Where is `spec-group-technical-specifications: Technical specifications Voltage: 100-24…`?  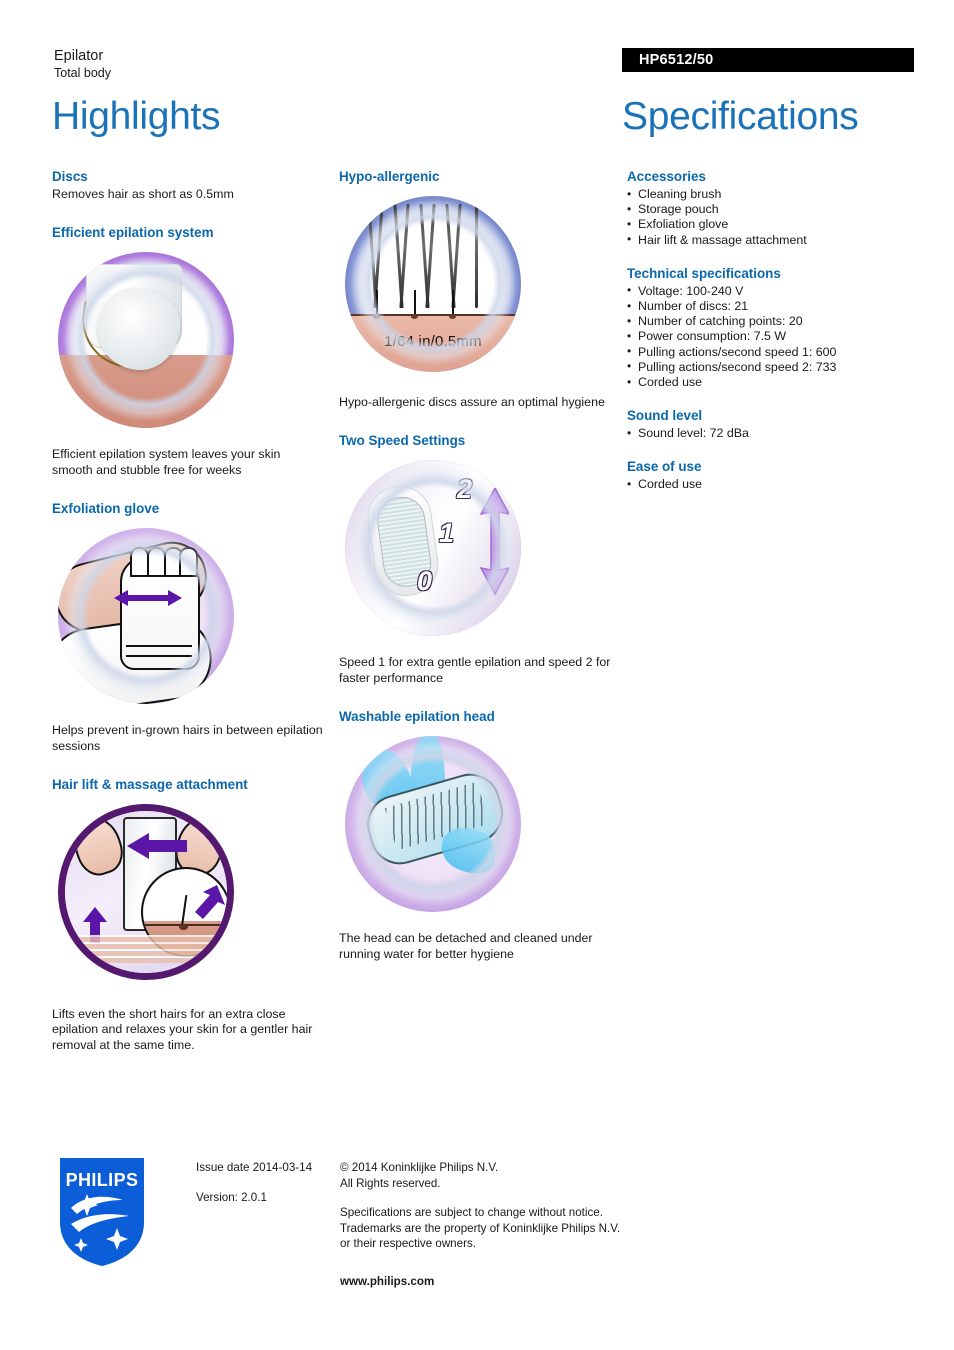
spec-group-technical-specifications: Technical specifications Voltage: 100-24… is located at coordinates (772, 327).